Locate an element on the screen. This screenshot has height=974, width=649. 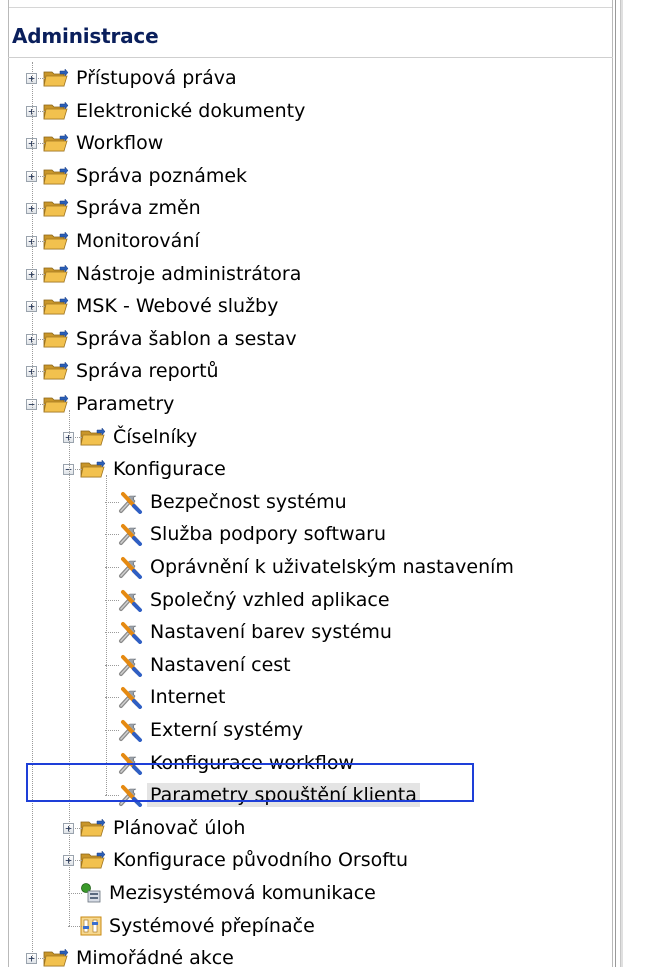
splitter-line is located at coordinates (615, 483).